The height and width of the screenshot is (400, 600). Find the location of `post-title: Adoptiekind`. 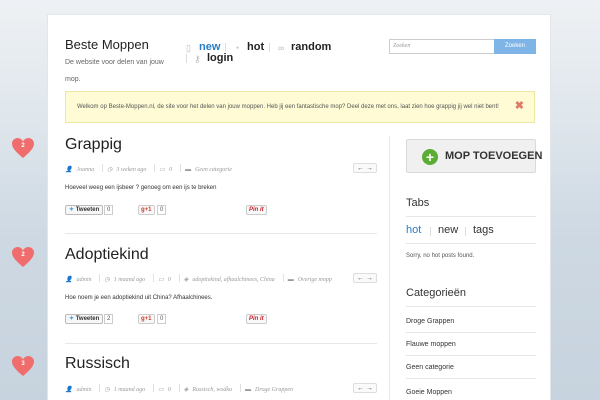

post-title: Adoptiekind is located at coordinates (221, 255).